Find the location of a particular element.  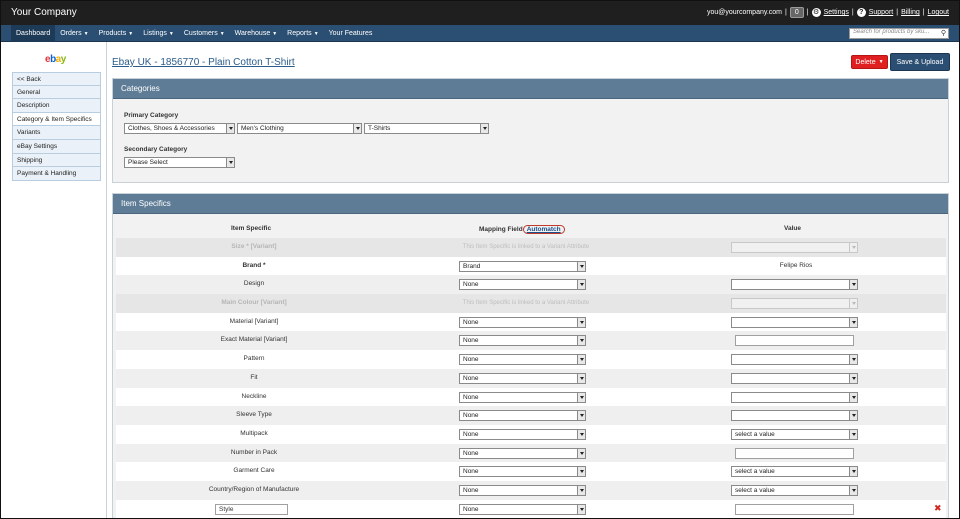

col-item-specific: Item Specific is located at coordinates (251, 228).